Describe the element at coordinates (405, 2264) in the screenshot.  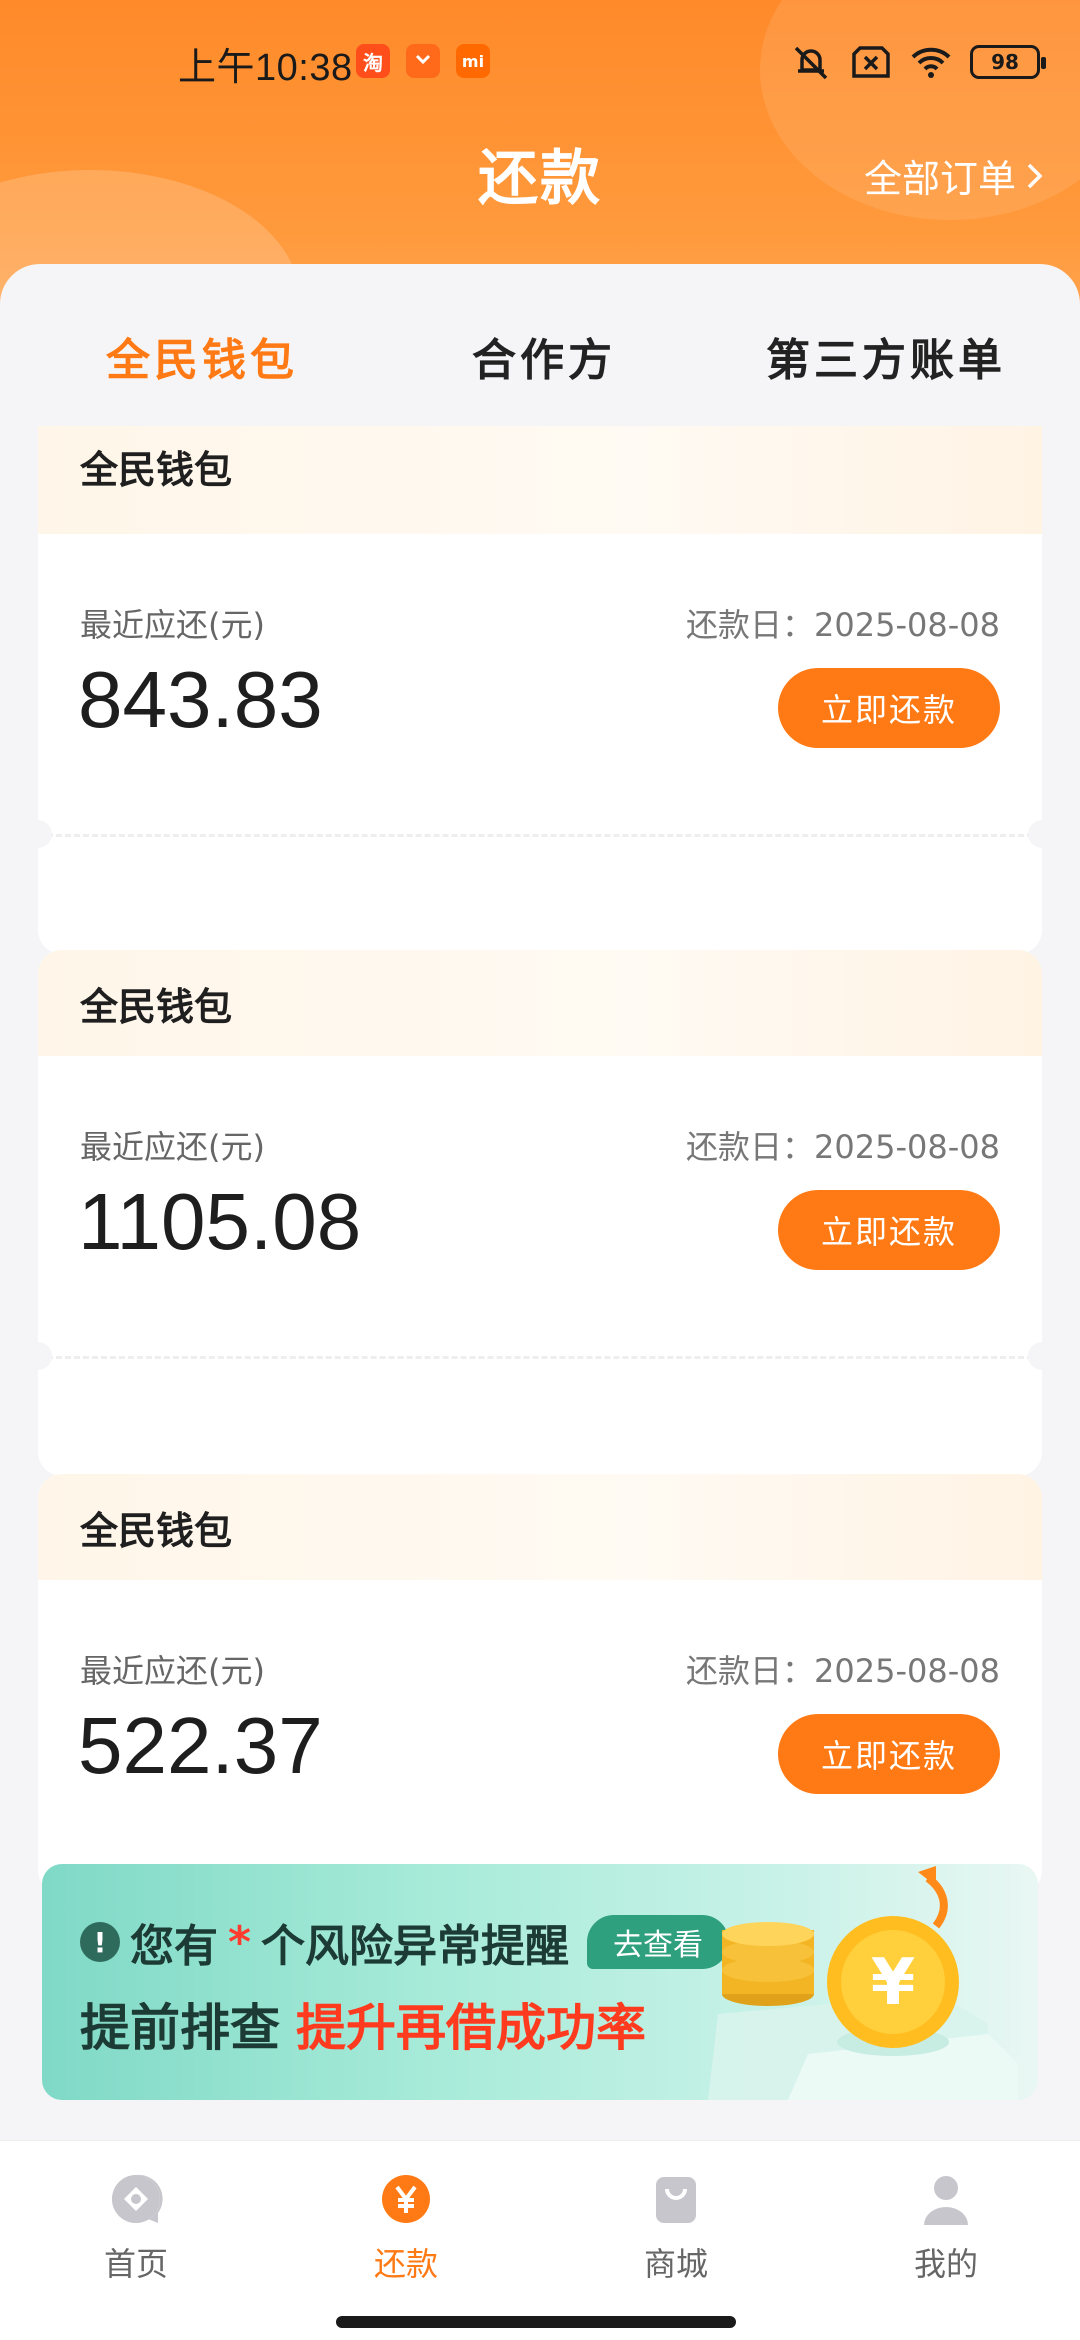
I see `nav-label-repay: 还款` at that location.